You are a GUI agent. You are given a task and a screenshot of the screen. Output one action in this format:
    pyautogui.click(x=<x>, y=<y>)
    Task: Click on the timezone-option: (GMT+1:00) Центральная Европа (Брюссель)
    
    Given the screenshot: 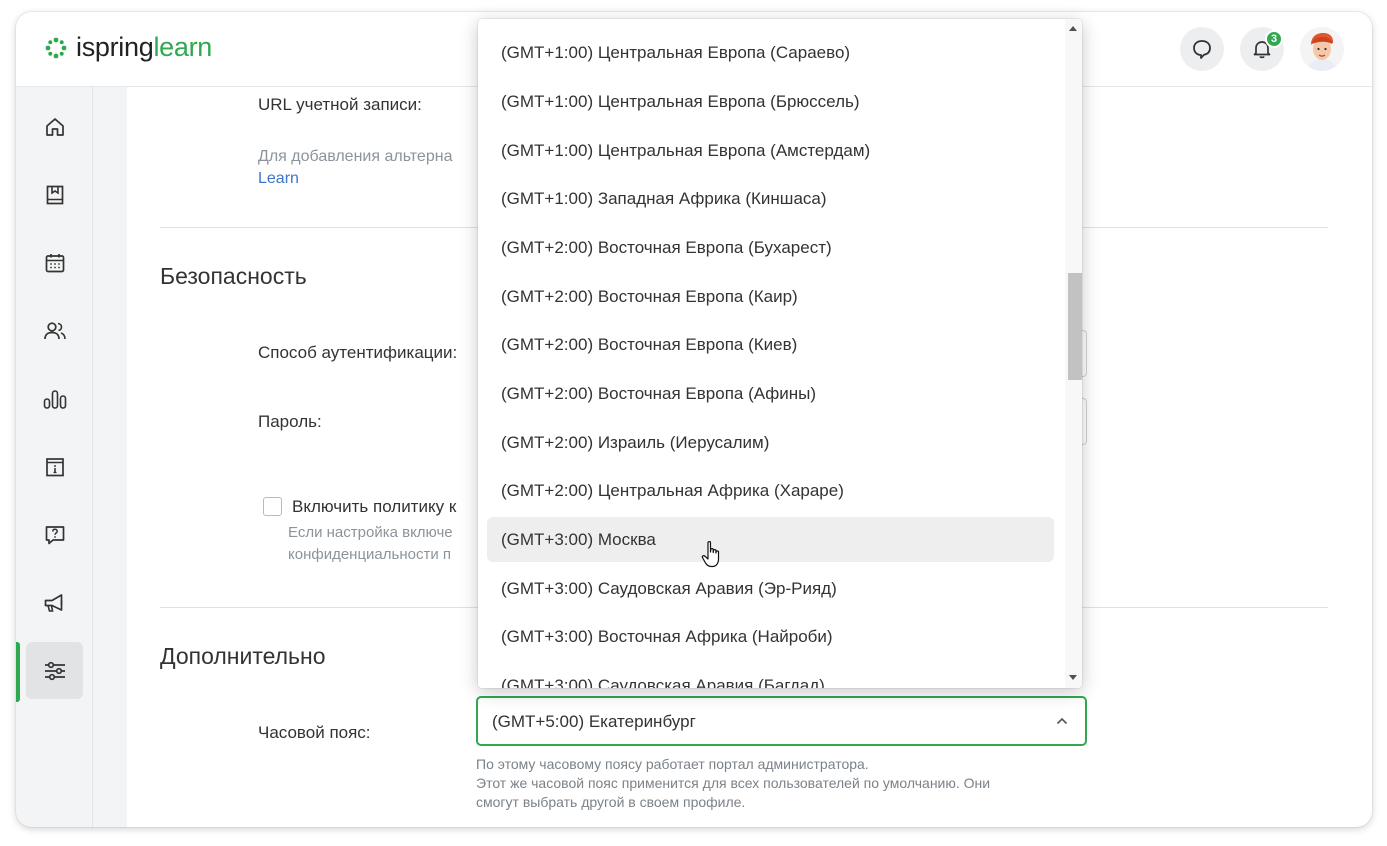 What is the action you would take?
    pyautogui.click(x=770, y=101)
    